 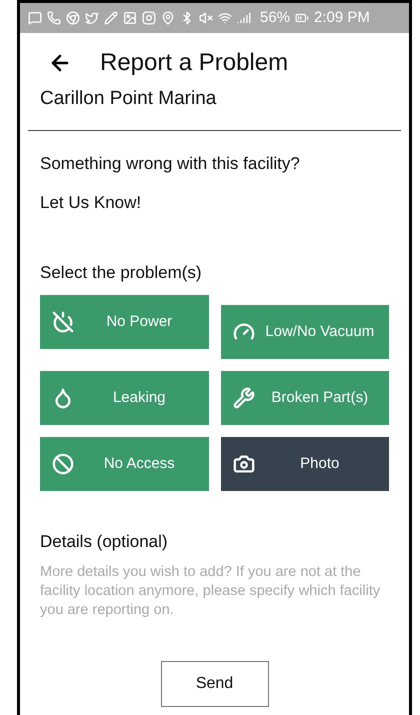 What do you see at coordinates (302, 18) in the screenshot?
I see `battery-icon` at bounding box center [302, 18].